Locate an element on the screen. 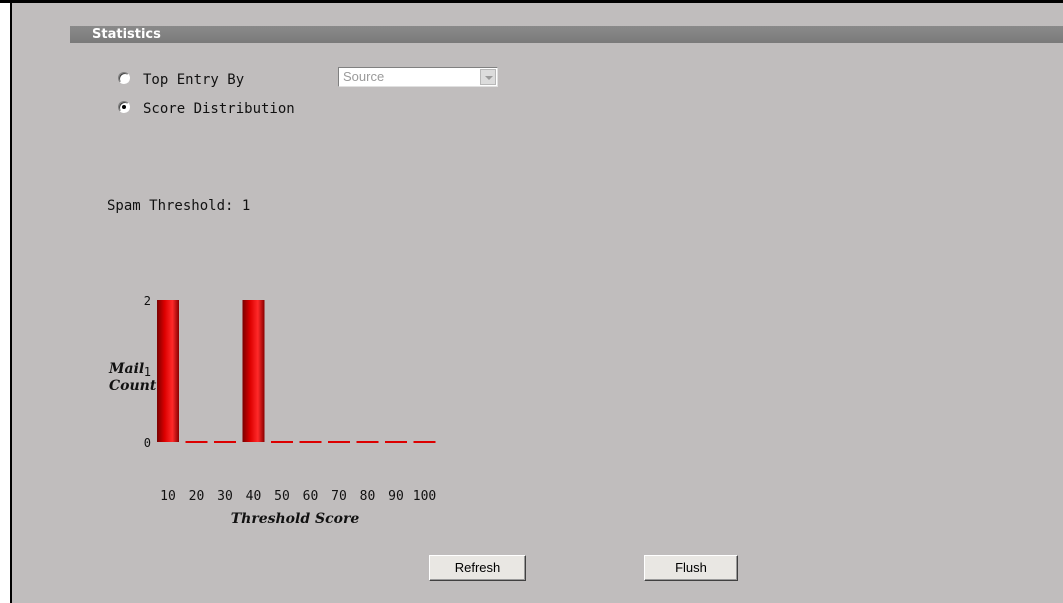  x-tick-label: 60 is located at coordinates (311, 496).